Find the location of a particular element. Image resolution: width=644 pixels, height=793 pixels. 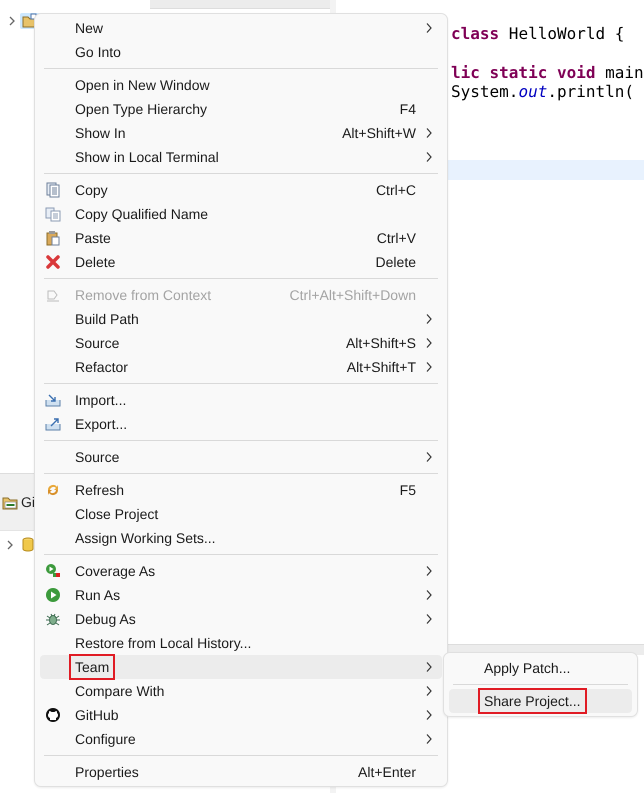

menu-item: Copy Ctrl+C is located at coordinates (241, 190).